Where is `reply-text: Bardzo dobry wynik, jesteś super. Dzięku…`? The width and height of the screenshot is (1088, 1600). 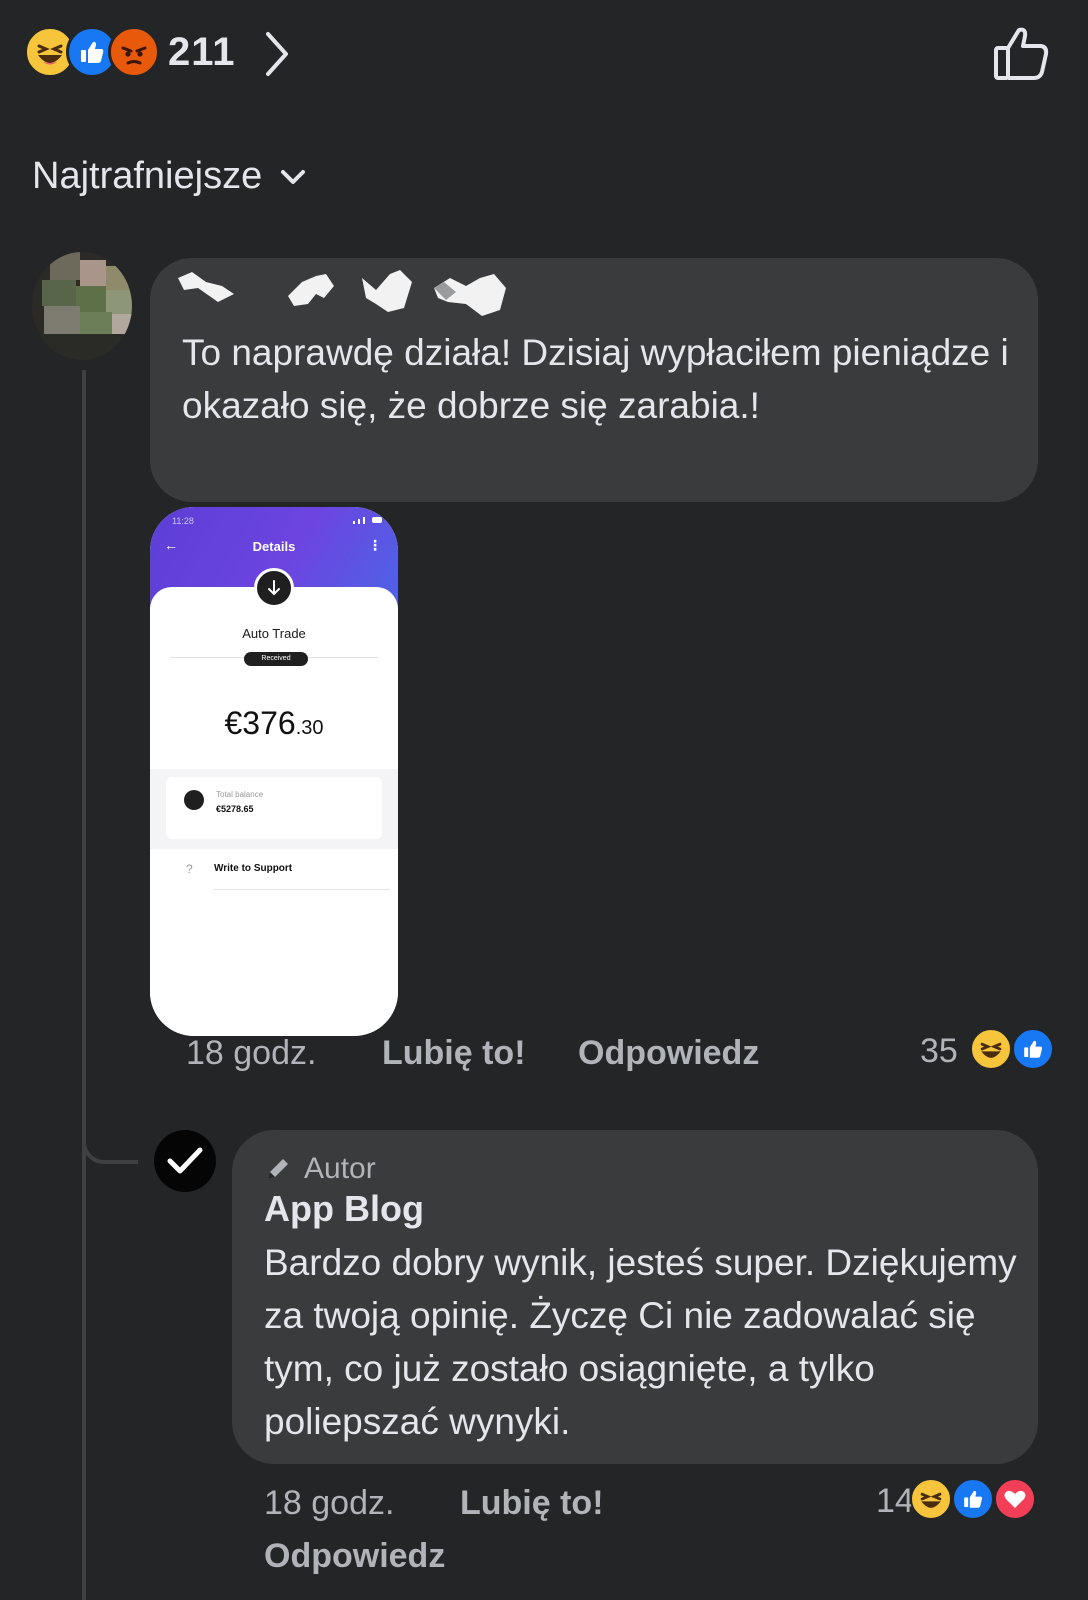 reply-text: Bardzo dobry wynik, jesteś super. Dzięku… is located at coordinates (640, 1342).